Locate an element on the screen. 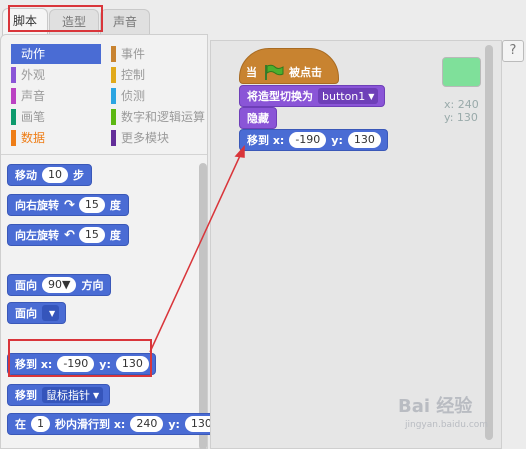 The height and width of the screenshot is (449, 526). direction-input: 90▼ is located at coordinates (59, 285).